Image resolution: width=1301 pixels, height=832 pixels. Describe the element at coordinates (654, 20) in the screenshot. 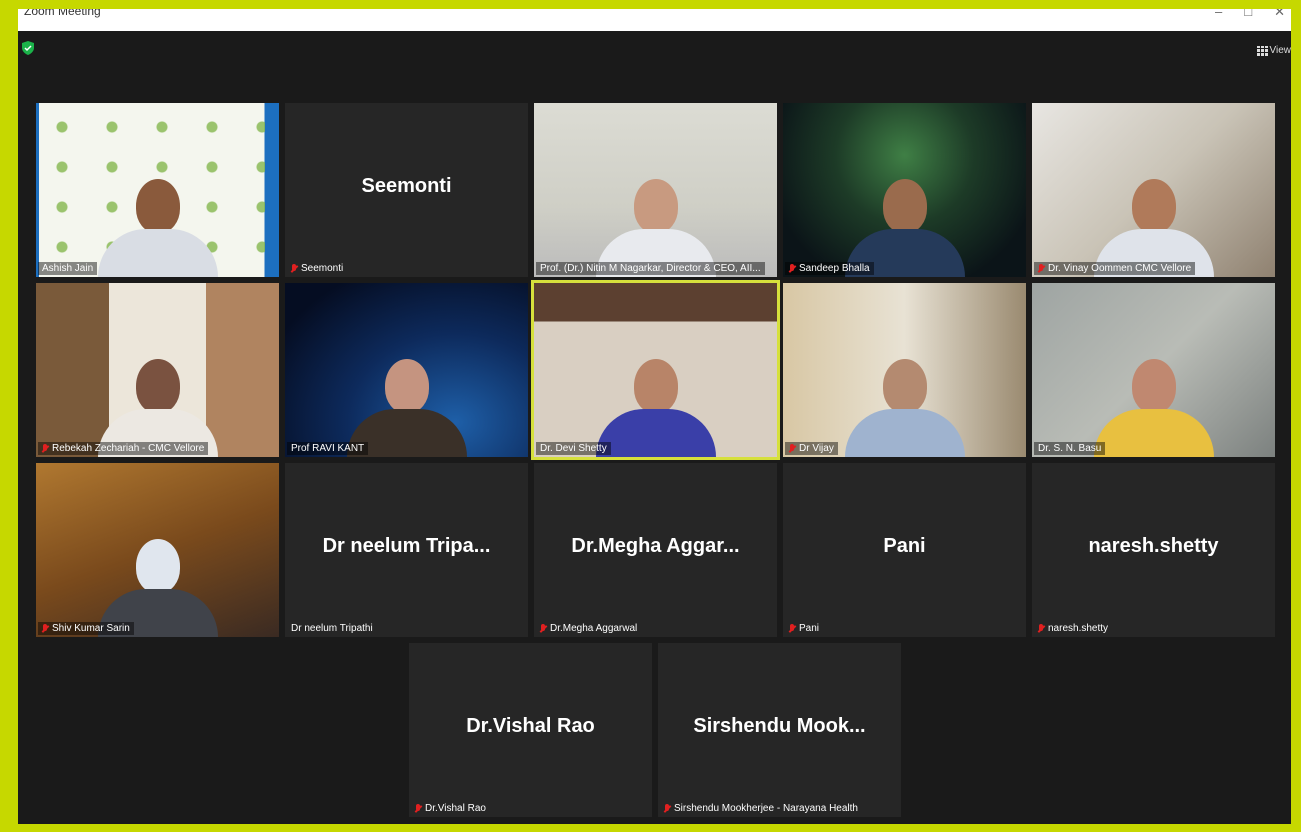

I see `title-bar: Zoom Meeting – □ ✕` at that location.